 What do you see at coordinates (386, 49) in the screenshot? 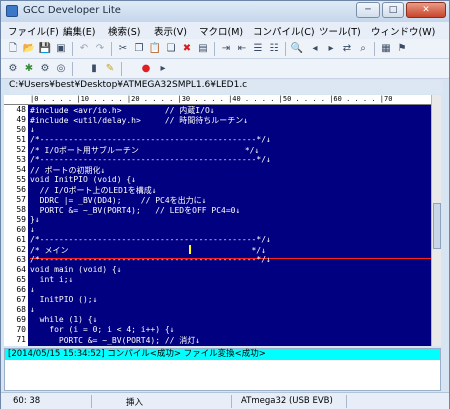
I see `jump-icon: ▦` at bounding box center [386, 49].